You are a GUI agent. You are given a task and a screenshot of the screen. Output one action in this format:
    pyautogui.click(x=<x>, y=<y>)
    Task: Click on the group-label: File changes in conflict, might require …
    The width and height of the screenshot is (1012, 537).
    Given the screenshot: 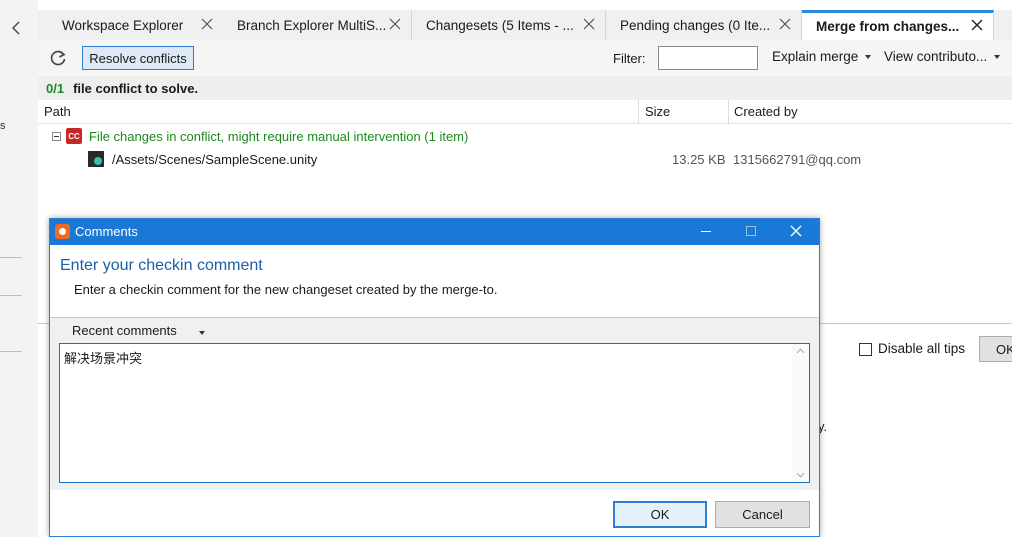 What is the action you would take?
    pyautogui.click(x=279, y=136)
    